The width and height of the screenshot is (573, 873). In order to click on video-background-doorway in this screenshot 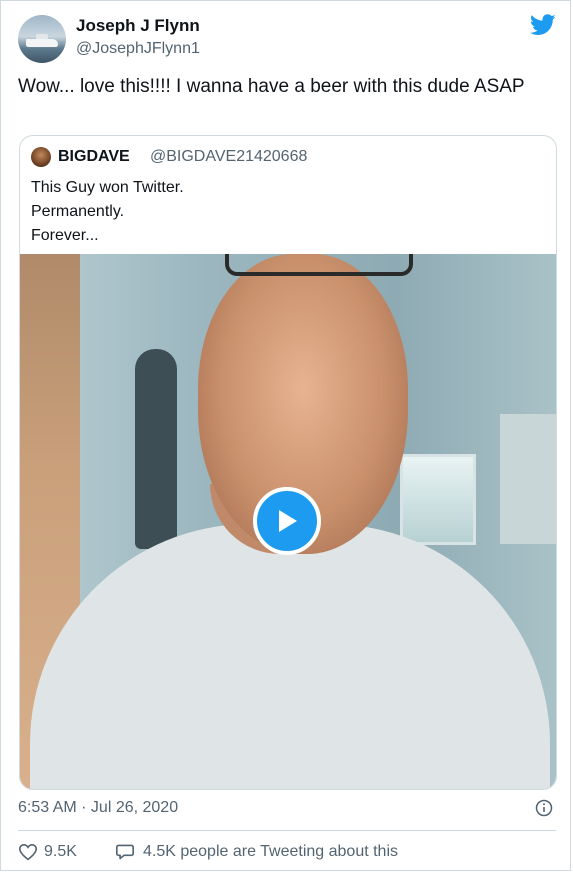, I will do `click(156, 449)`.